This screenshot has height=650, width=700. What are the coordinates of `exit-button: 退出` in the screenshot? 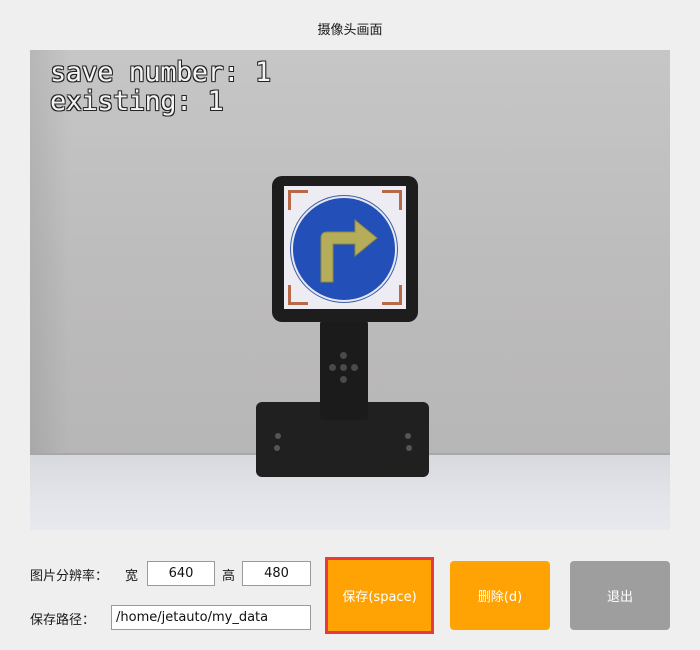 It's located at (620, 595).